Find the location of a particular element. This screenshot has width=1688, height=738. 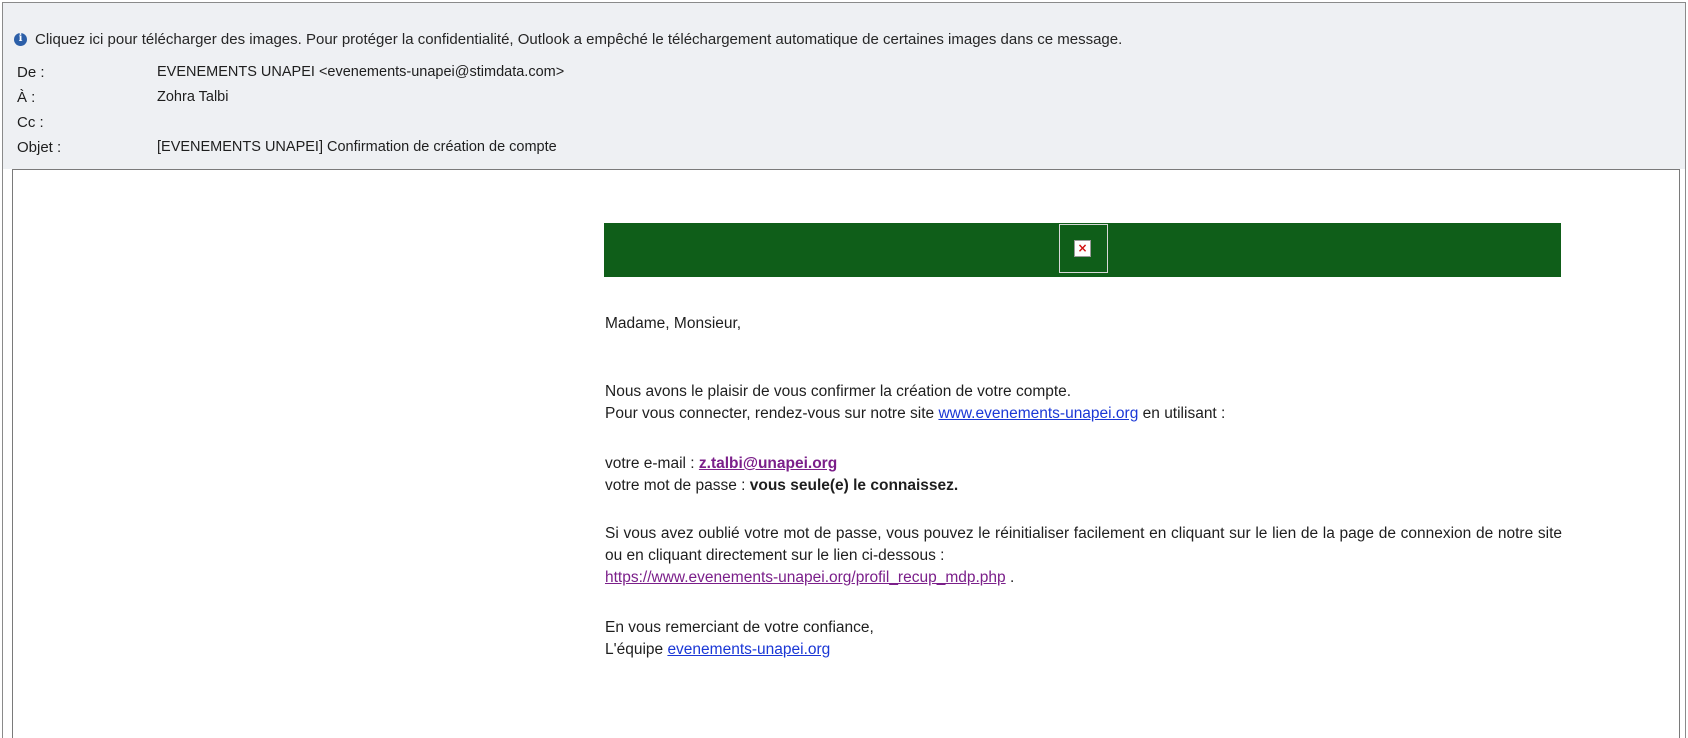

cc-row: Cc : is located at coordinates (87, 122).